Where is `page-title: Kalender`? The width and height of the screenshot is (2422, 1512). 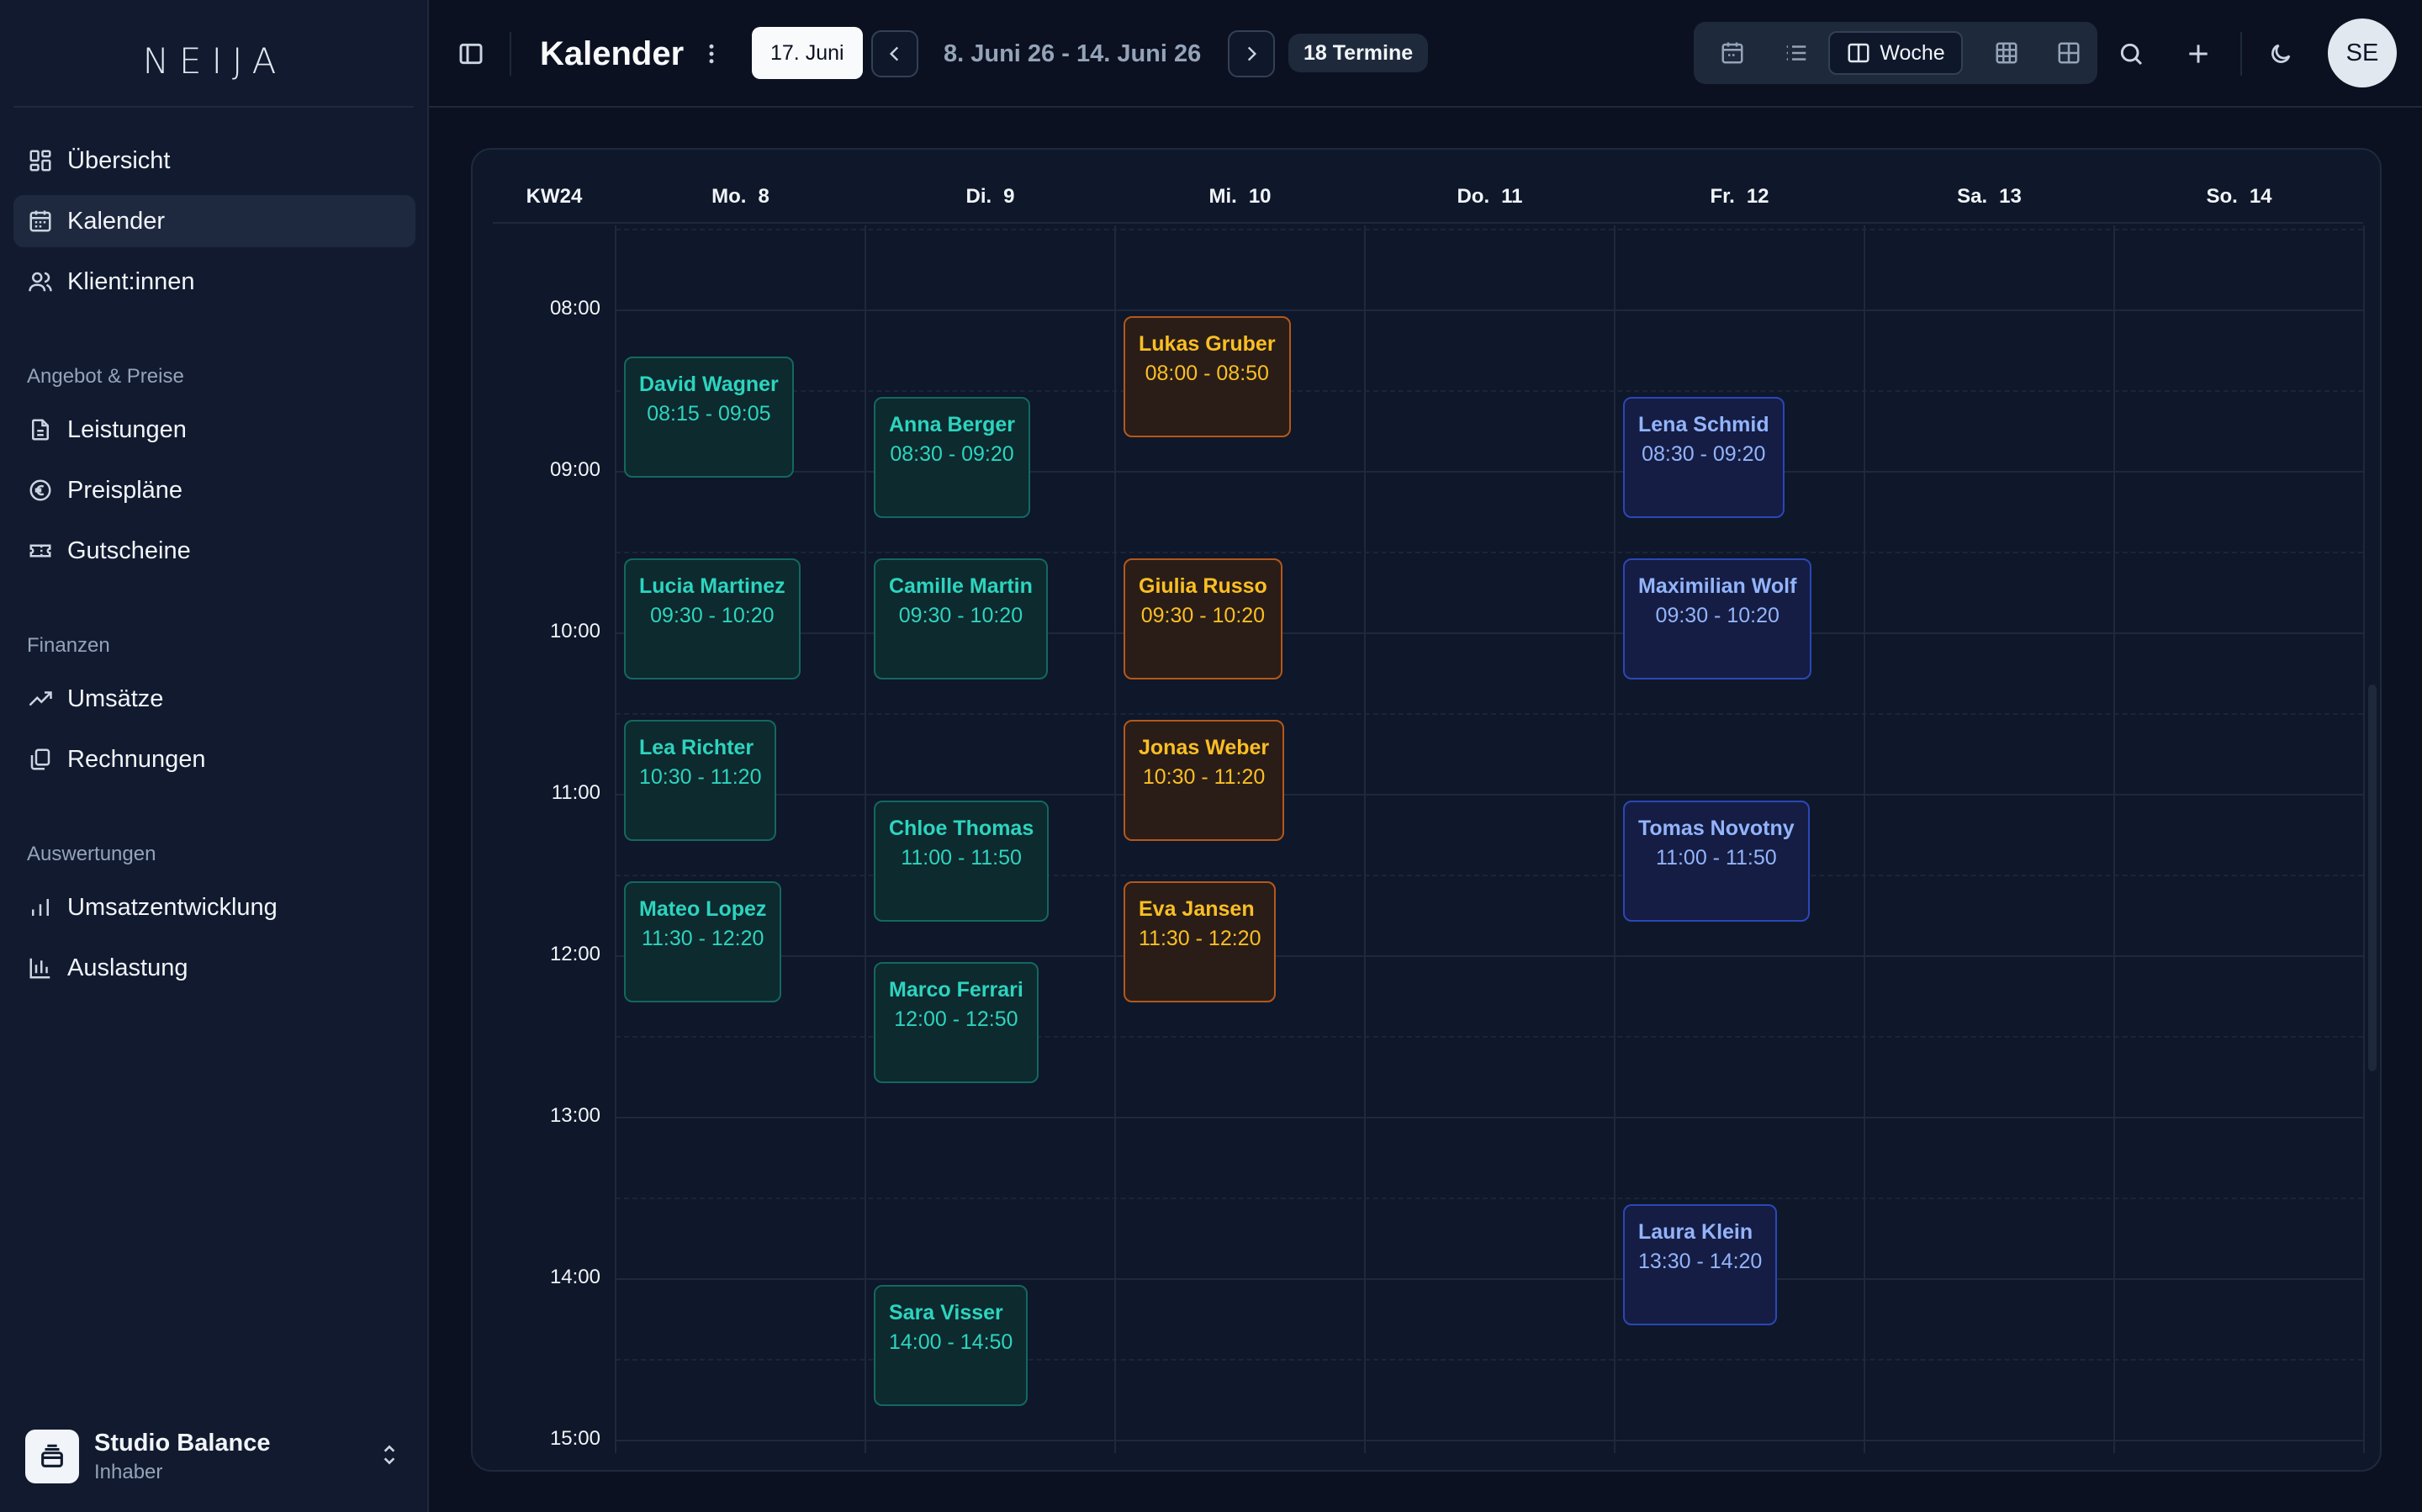 page-title: Kalender is located at coordinates (612, 53).